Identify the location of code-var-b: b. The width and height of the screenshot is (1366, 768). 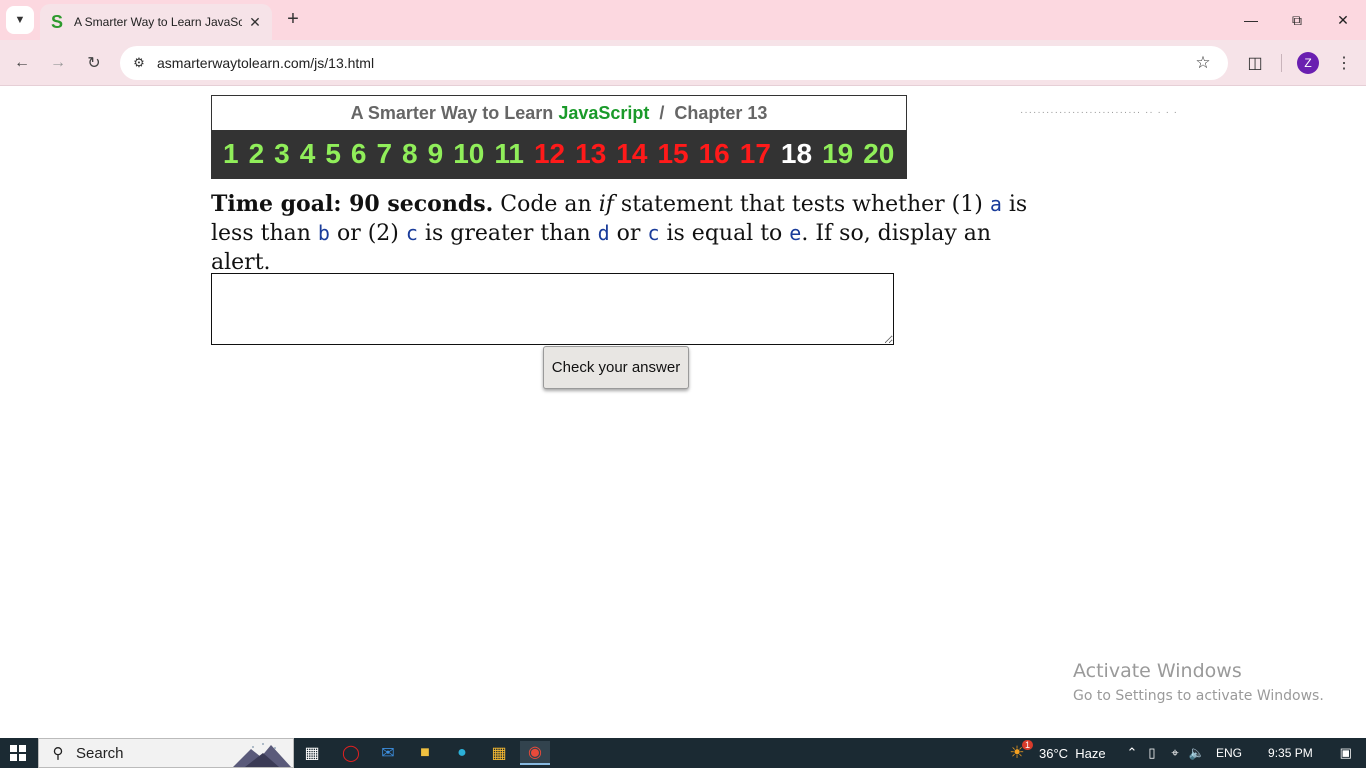
(323, 233).